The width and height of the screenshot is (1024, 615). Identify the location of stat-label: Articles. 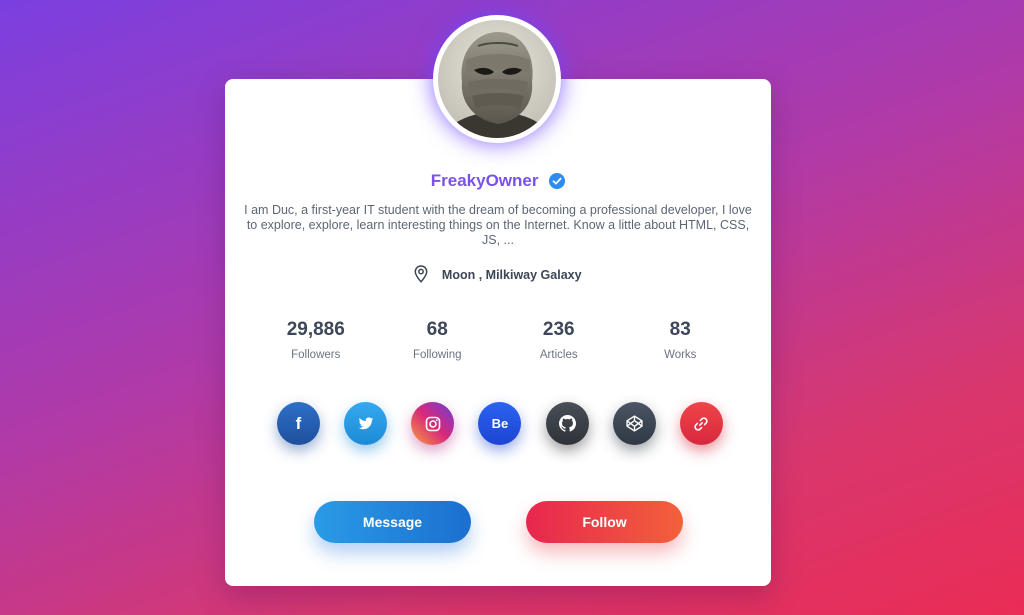
(558, 355).